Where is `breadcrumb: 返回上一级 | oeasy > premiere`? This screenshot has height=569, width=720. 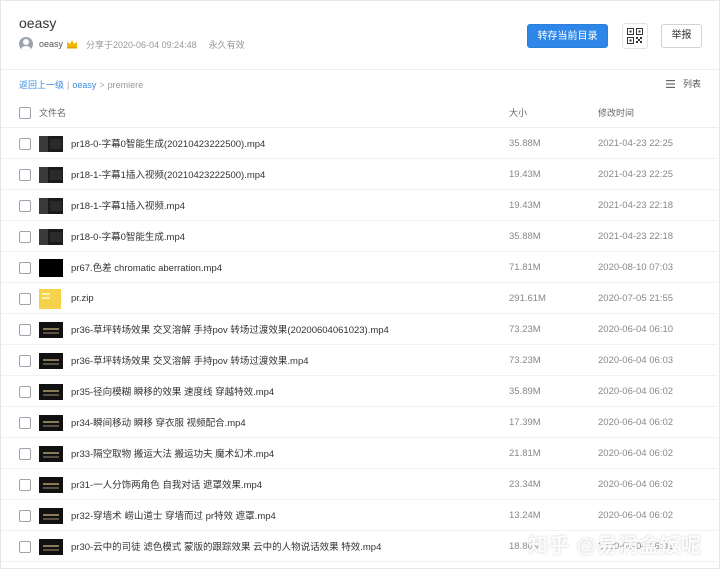
breadcrumb: 返回上一级 | oeasy > premiere is located at coordinates (81, 84).